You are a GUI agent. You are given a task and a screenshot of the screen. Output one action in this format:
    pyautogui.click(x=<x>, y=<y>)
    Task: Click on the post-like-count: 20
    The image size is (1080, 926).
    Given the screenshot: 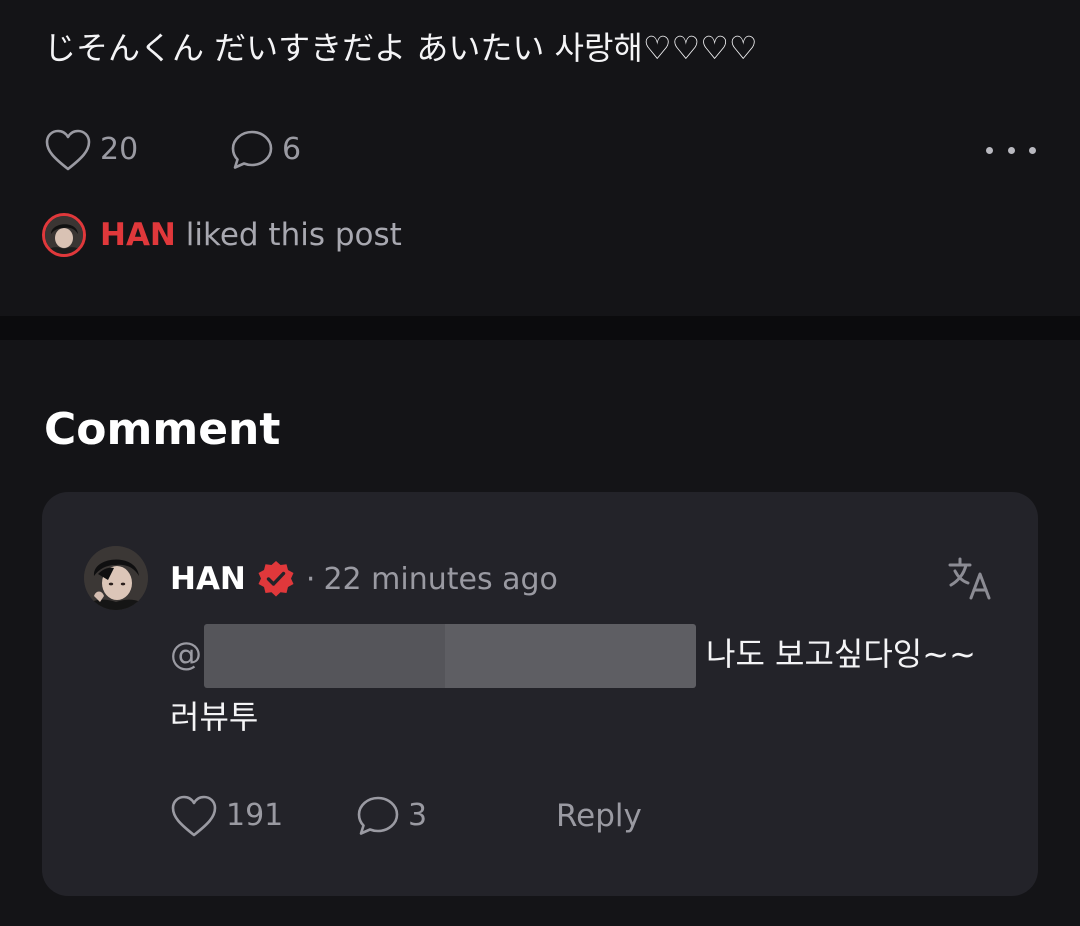 What is the action you would take?
    pyautogui.click(x=119, y=149)
    